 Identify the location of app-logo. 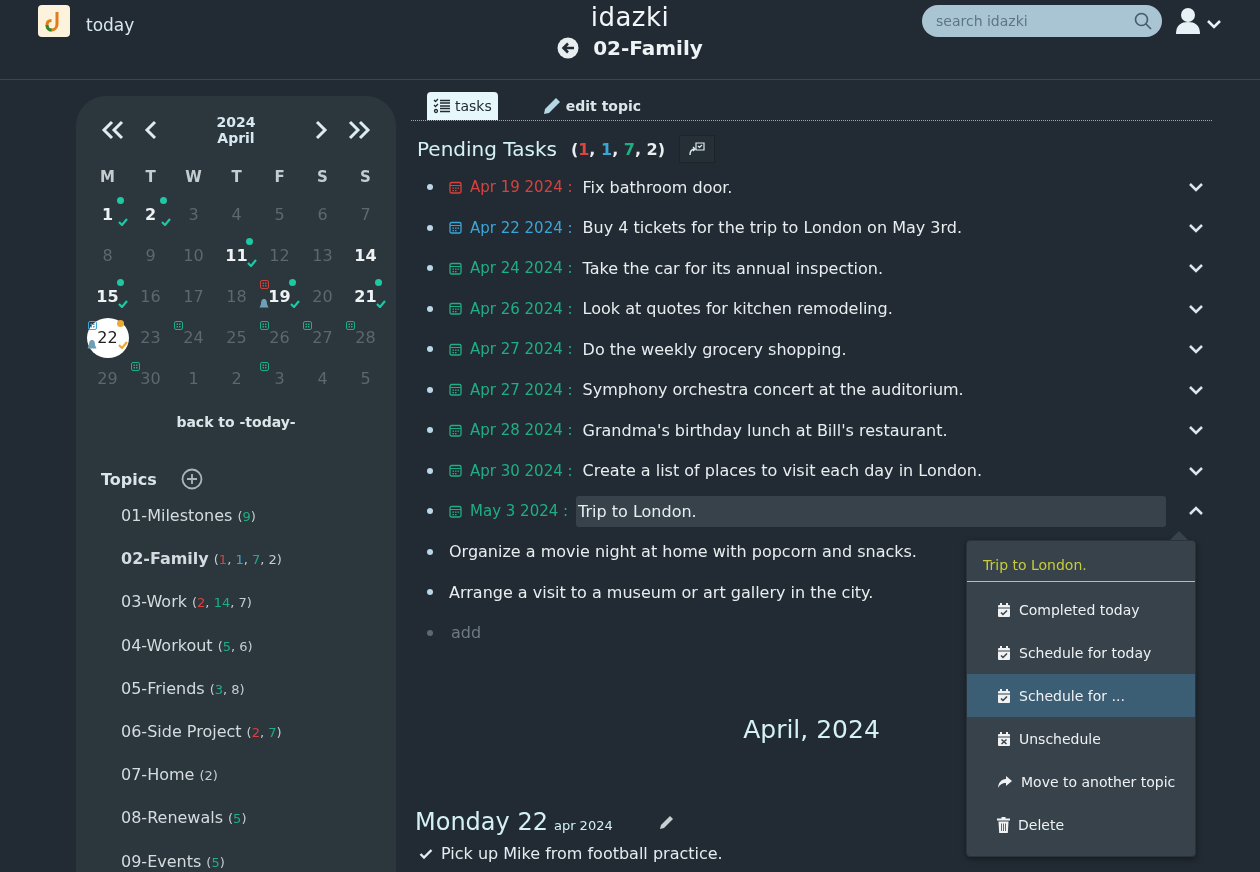
(54, 21).